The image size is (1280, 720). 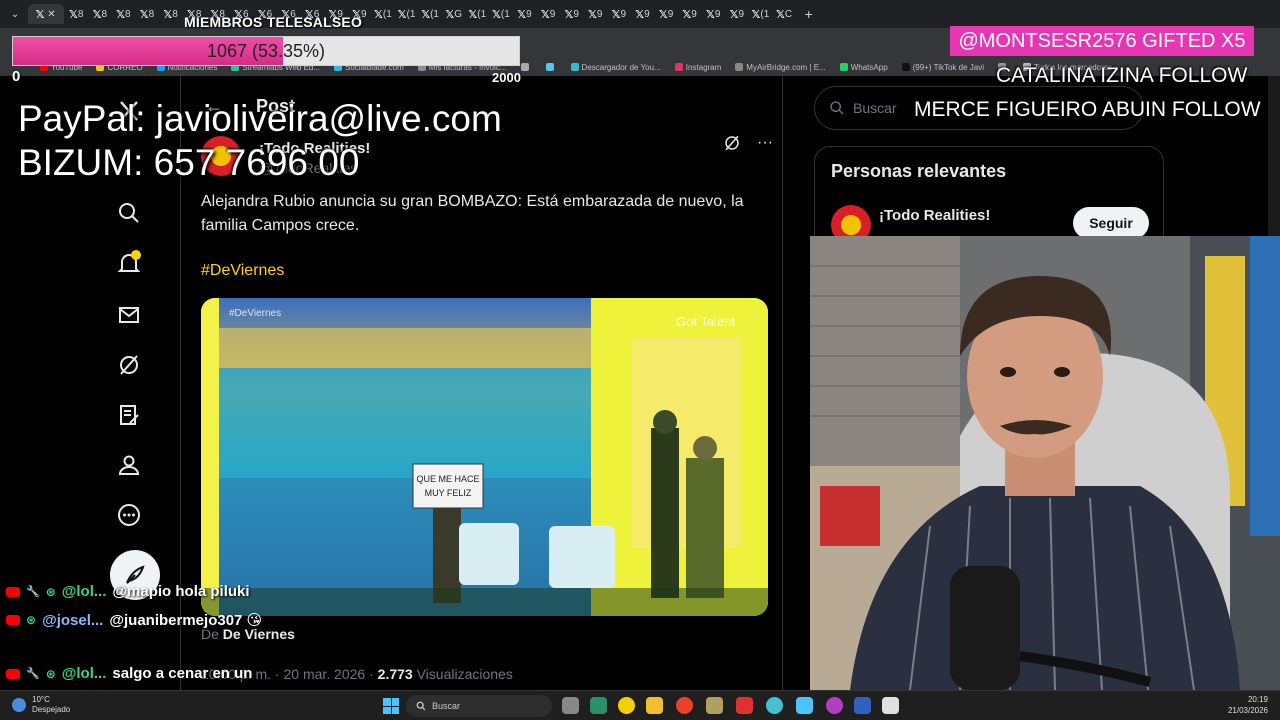 I want to click on more-icon, so click(x=129, y=515).